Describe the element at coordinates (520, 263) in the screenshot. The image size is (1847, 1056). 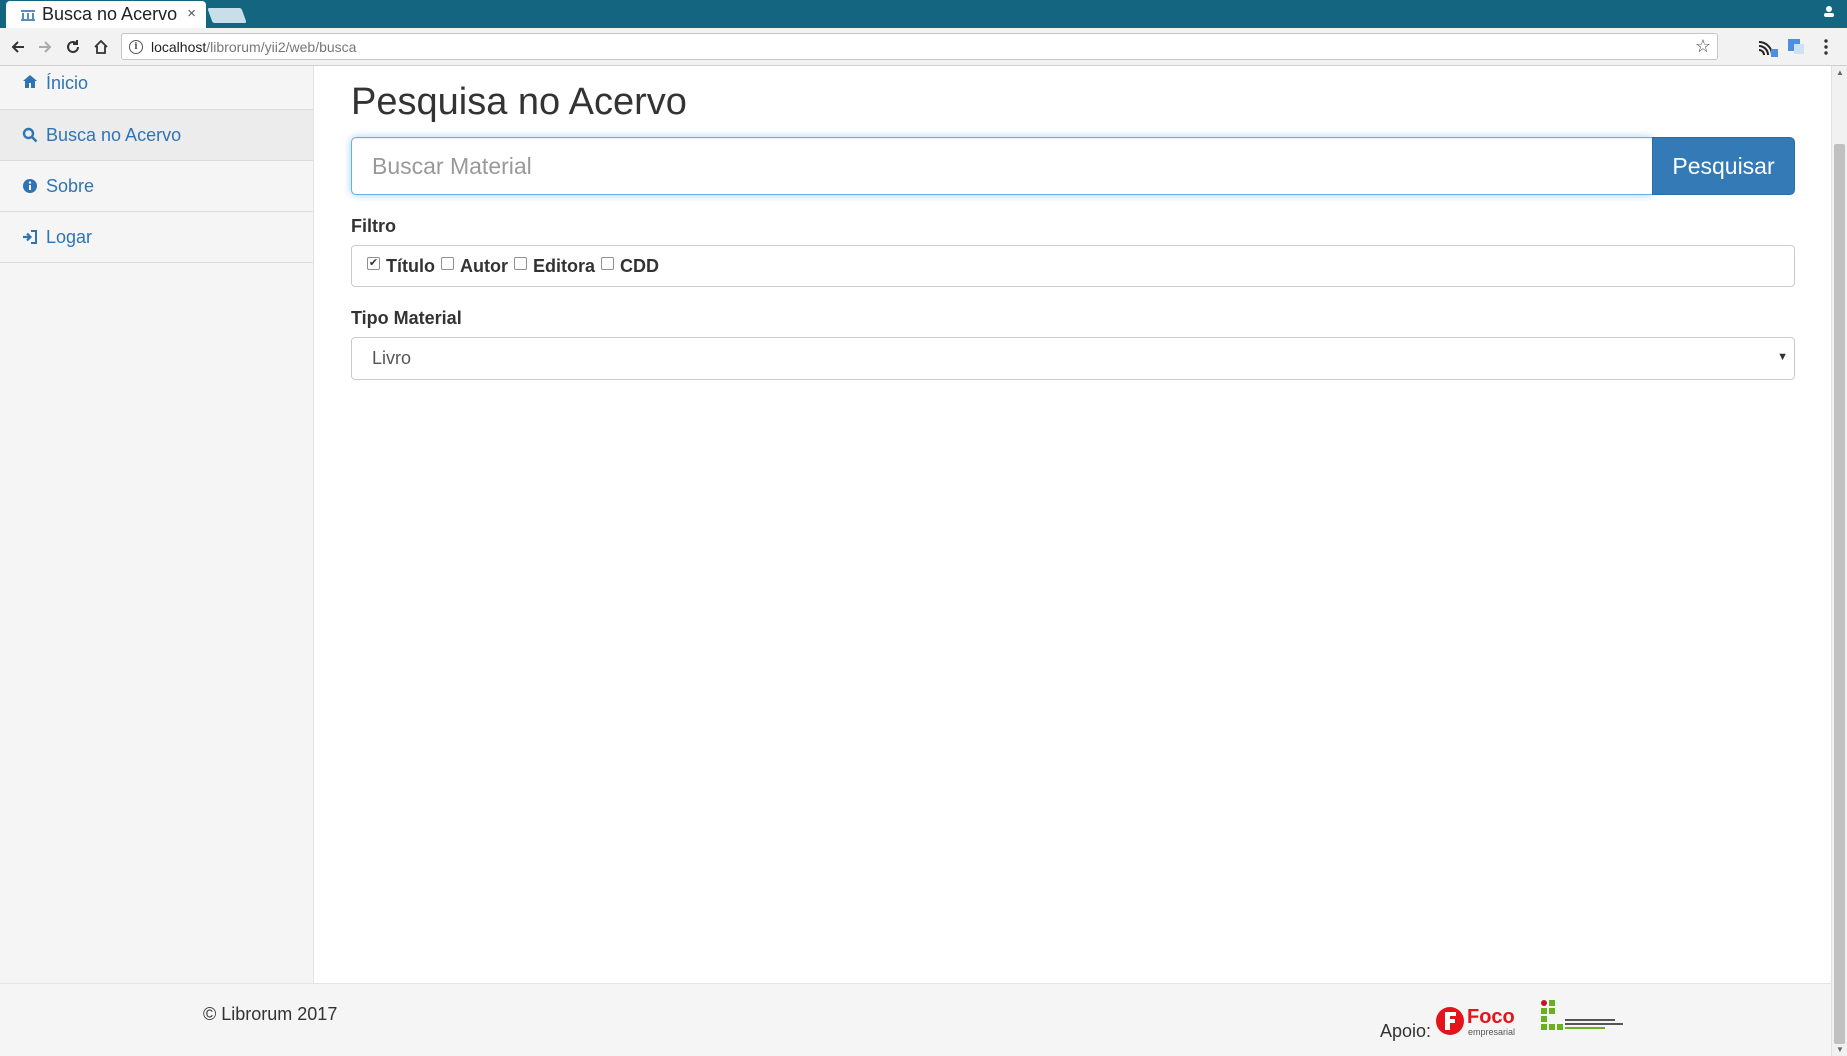
I see `checkbox-editora` at that location.